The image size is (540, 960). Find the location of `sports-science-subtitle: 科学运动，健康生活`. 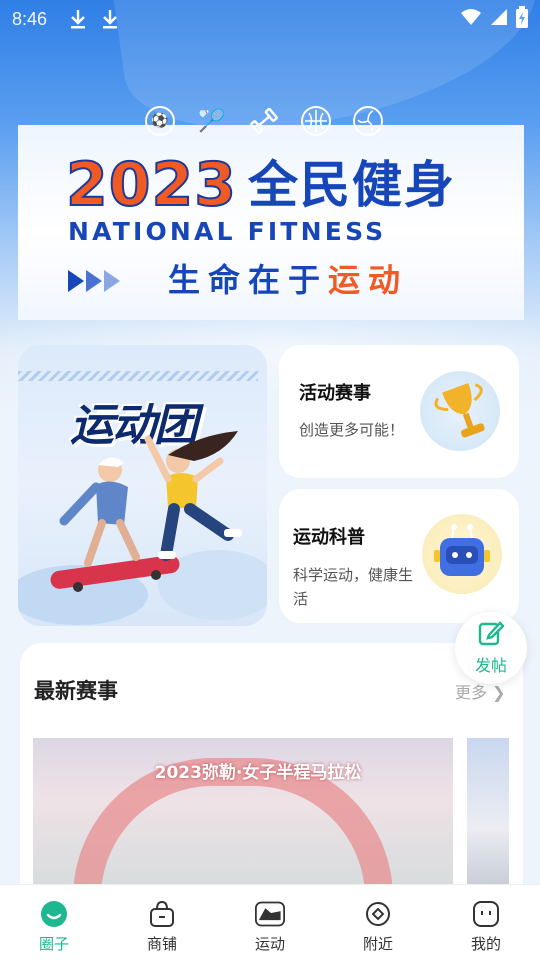

sports-science-subtitle: 科学运动，健康生活 is located at coordinates (353, 587).